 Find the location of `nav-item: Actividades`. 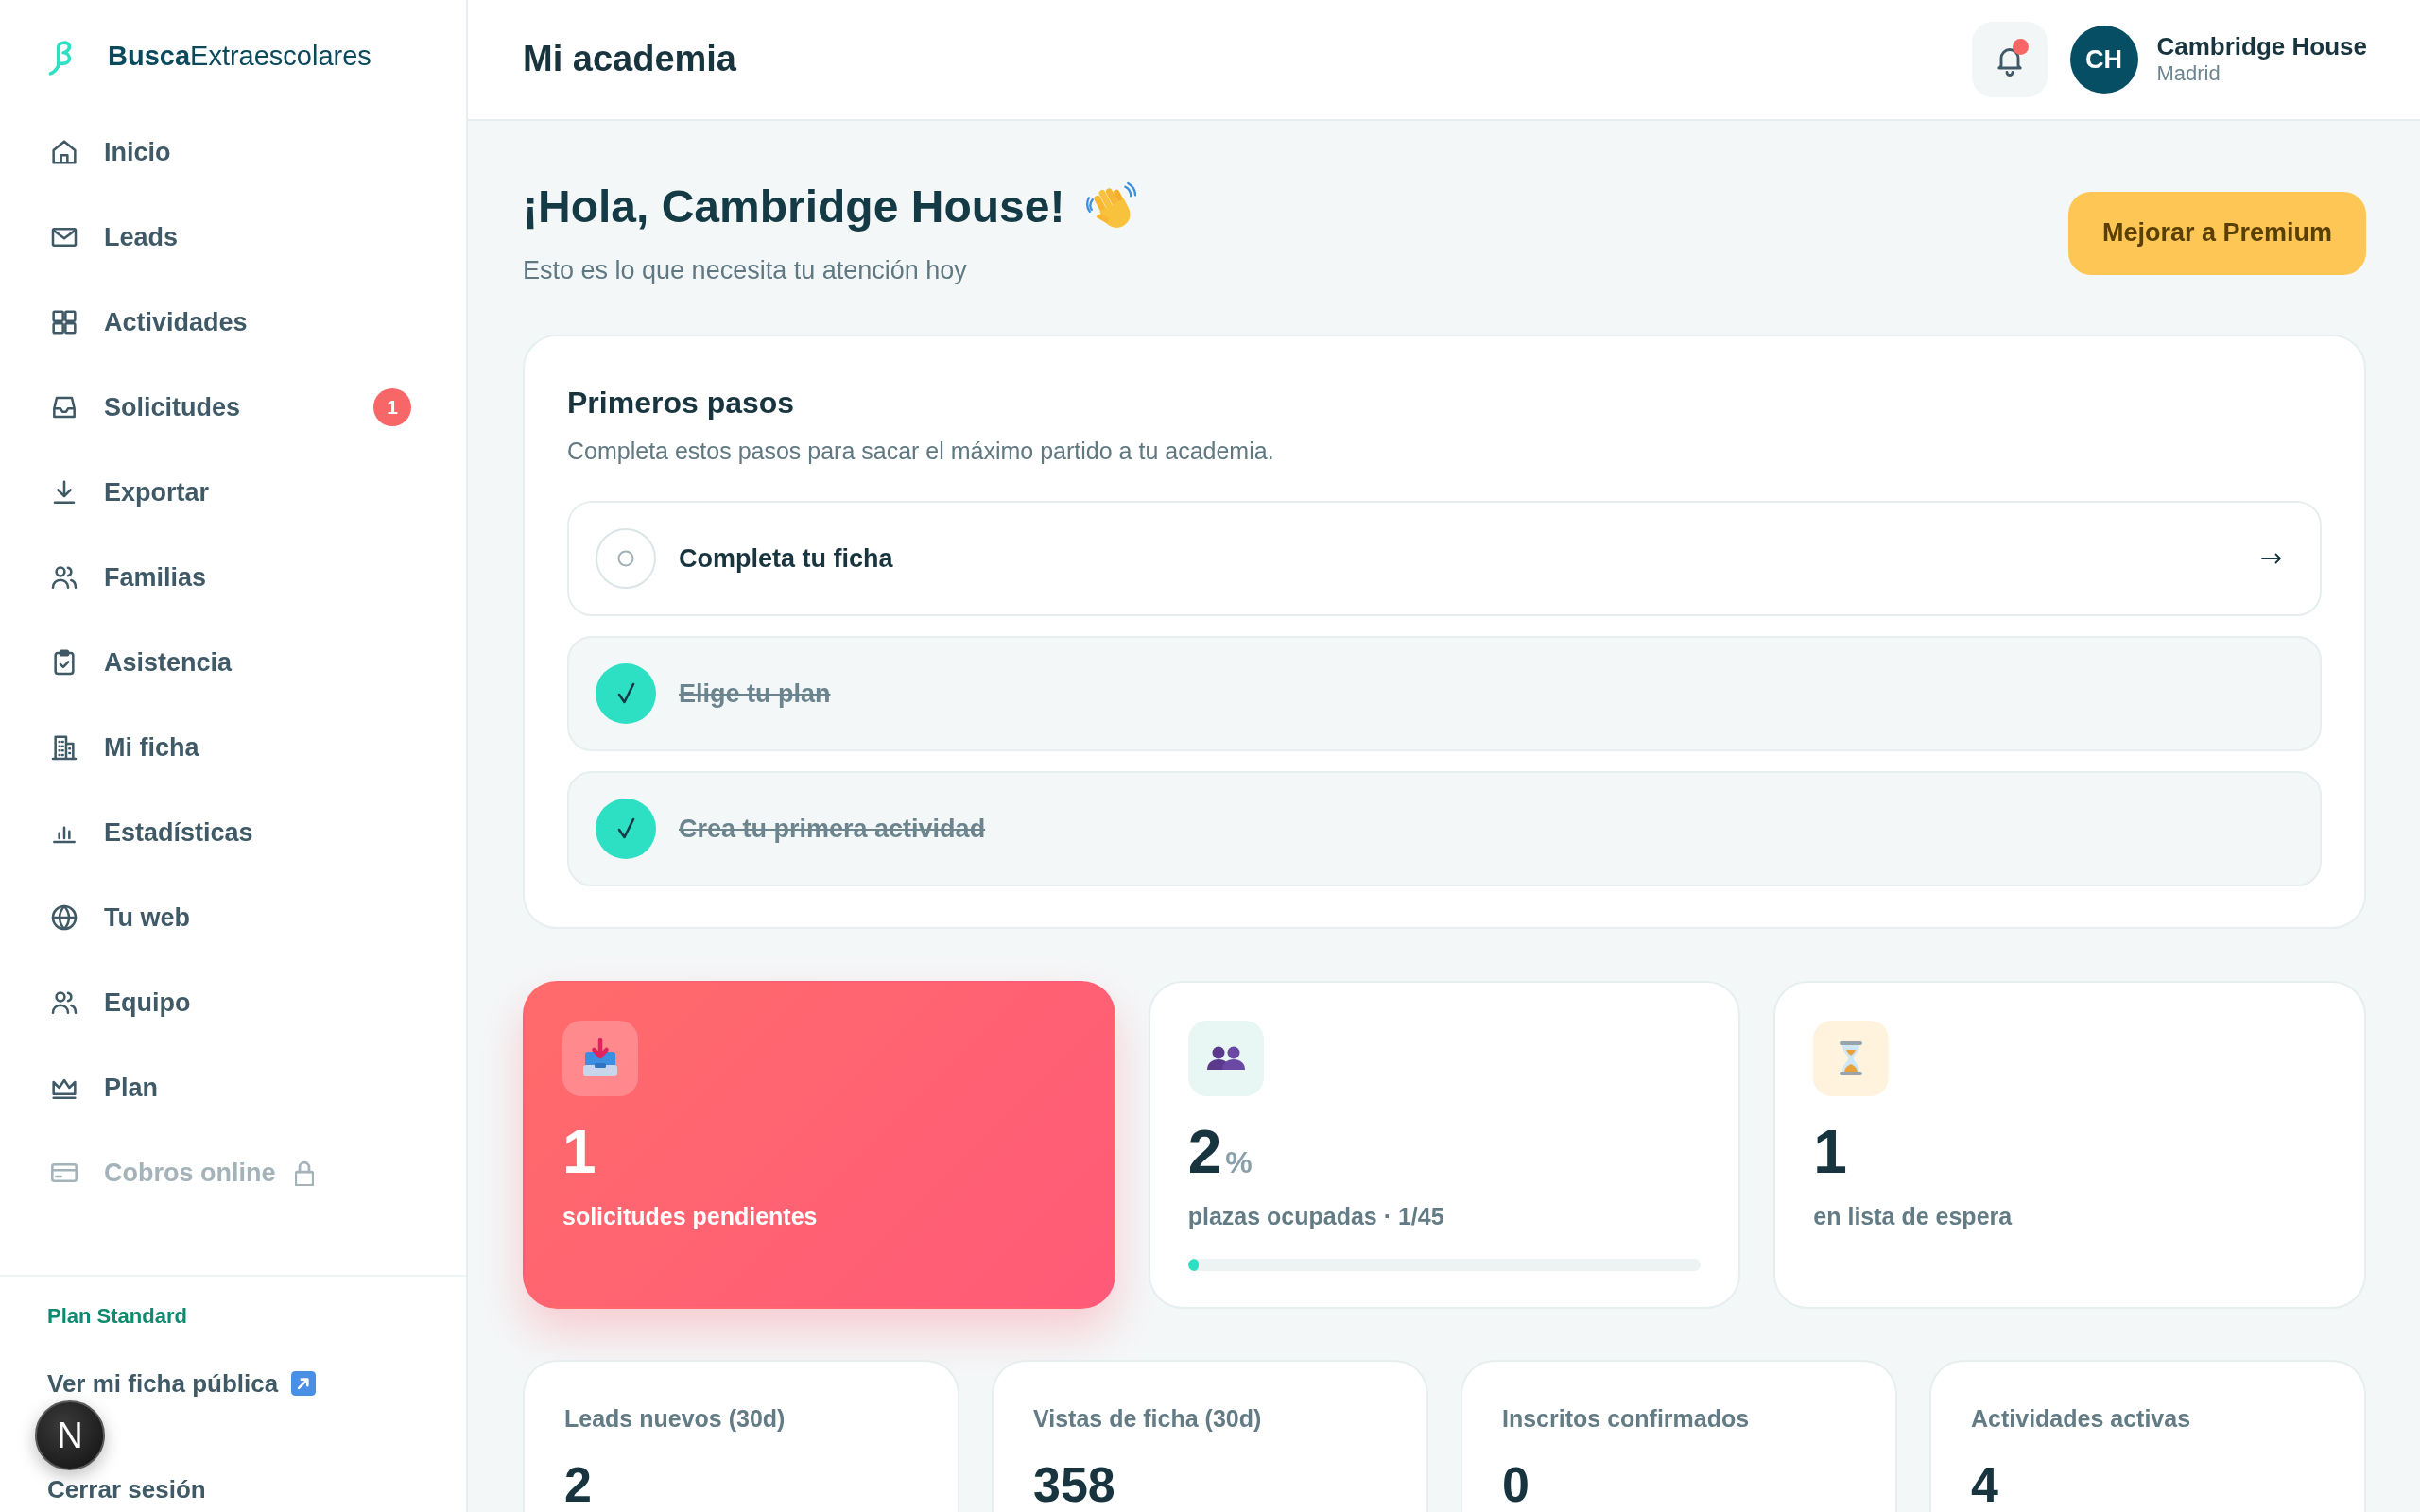

nav-item: Actividades is located at coordinates (230, 322).